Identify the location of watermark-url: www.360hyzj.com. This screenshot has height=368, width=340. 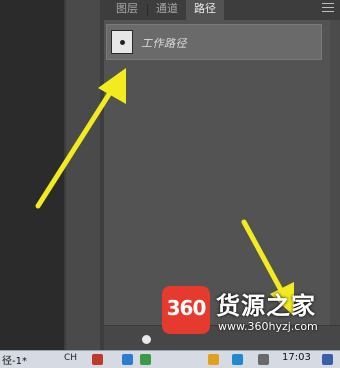
(268, 326).